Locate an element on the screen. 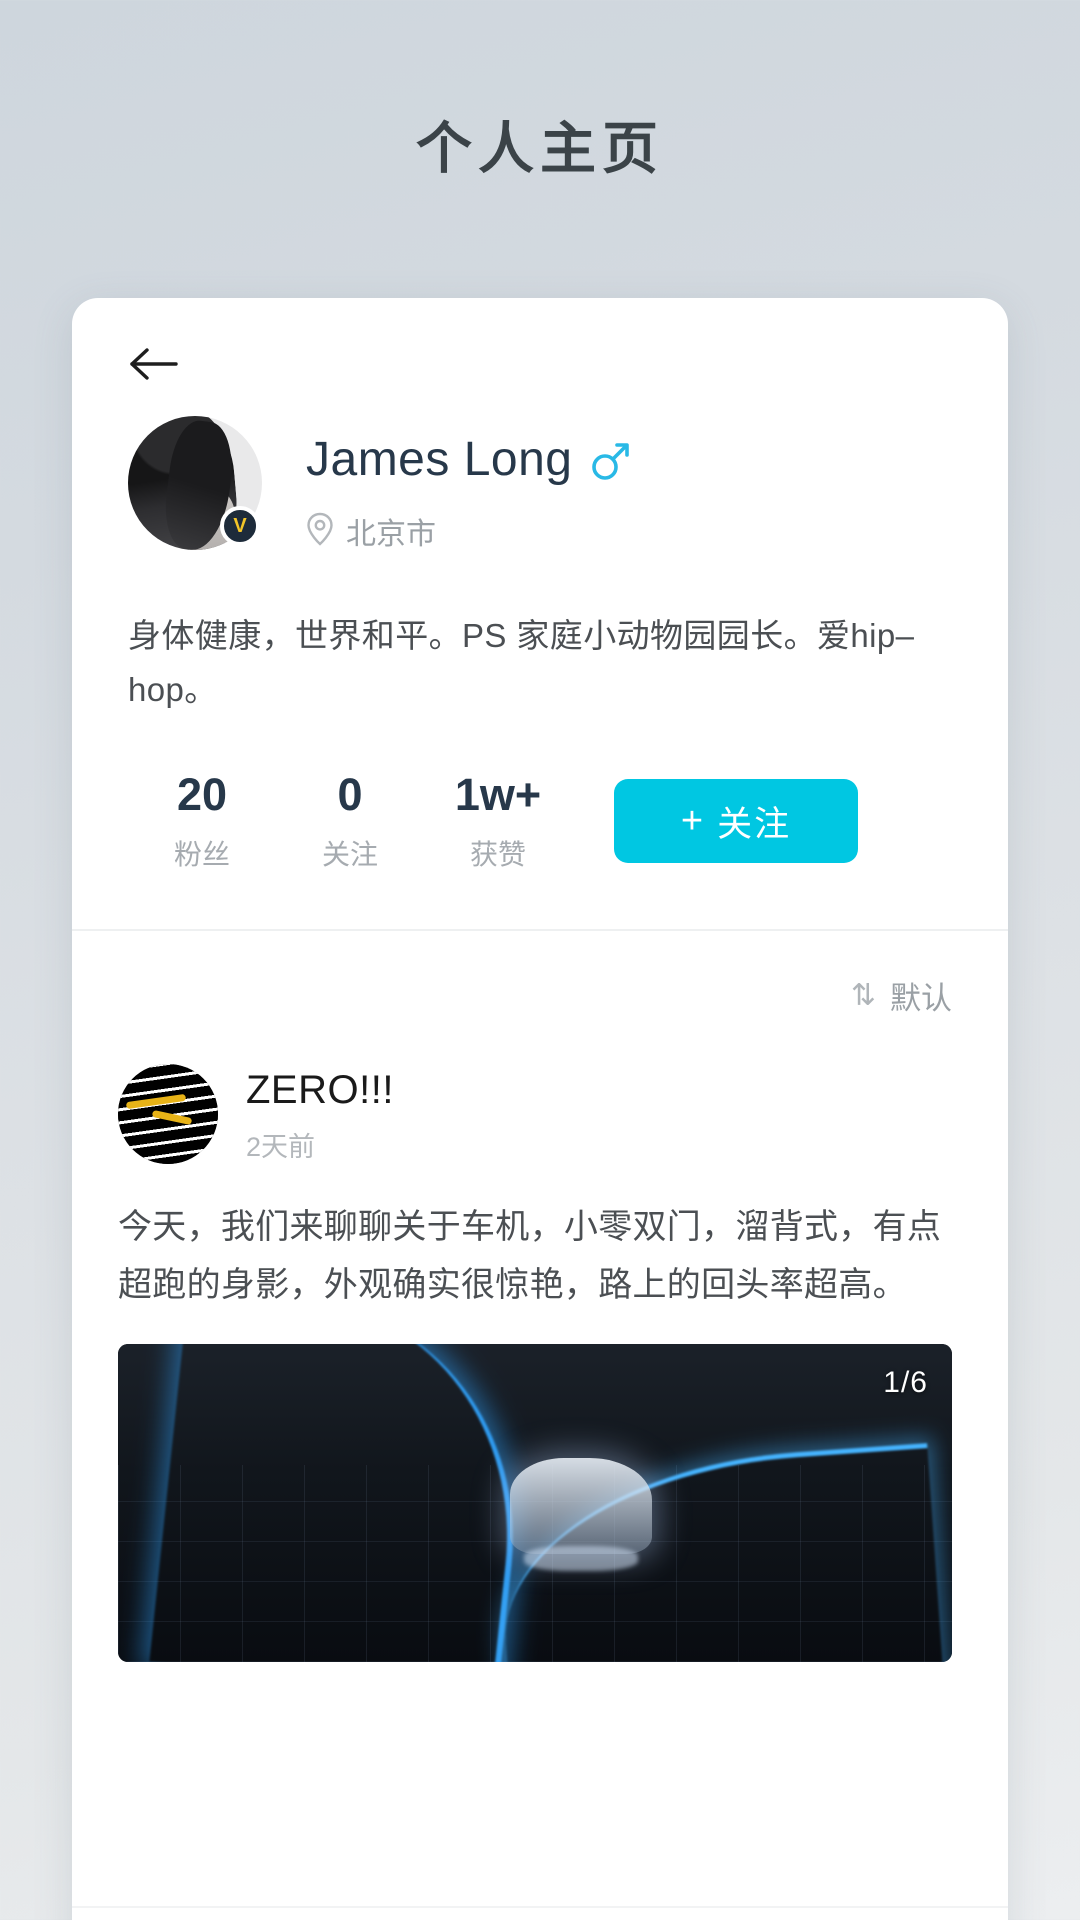 The width and height of the screenshot is (1080, 1920). post-media: 1/6 is located at coordinates (535, 1503).